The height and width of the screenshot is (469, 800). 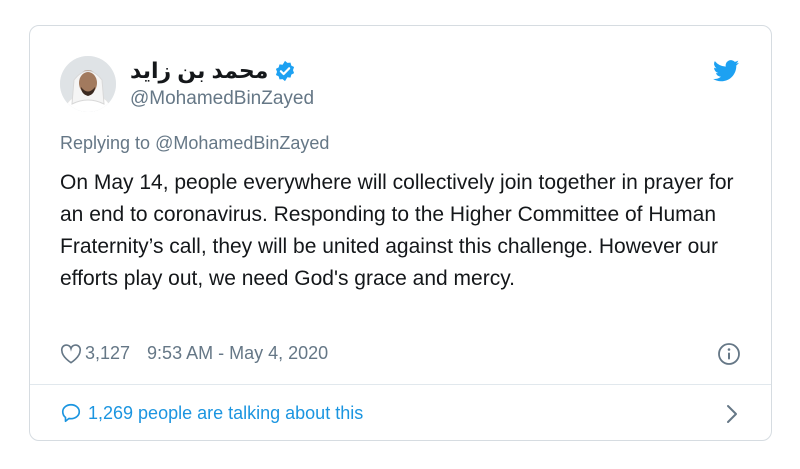 What do you see at coordinates (237, 353) in the screenshot?
I see `timestamp: 9:53 AM - May 4, 2020` at bounding box center [237, 353].